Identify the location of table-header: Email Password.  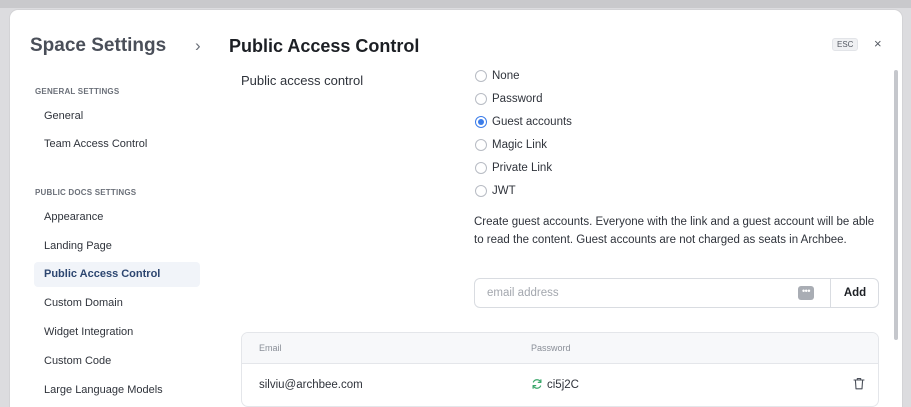
(560, 348).